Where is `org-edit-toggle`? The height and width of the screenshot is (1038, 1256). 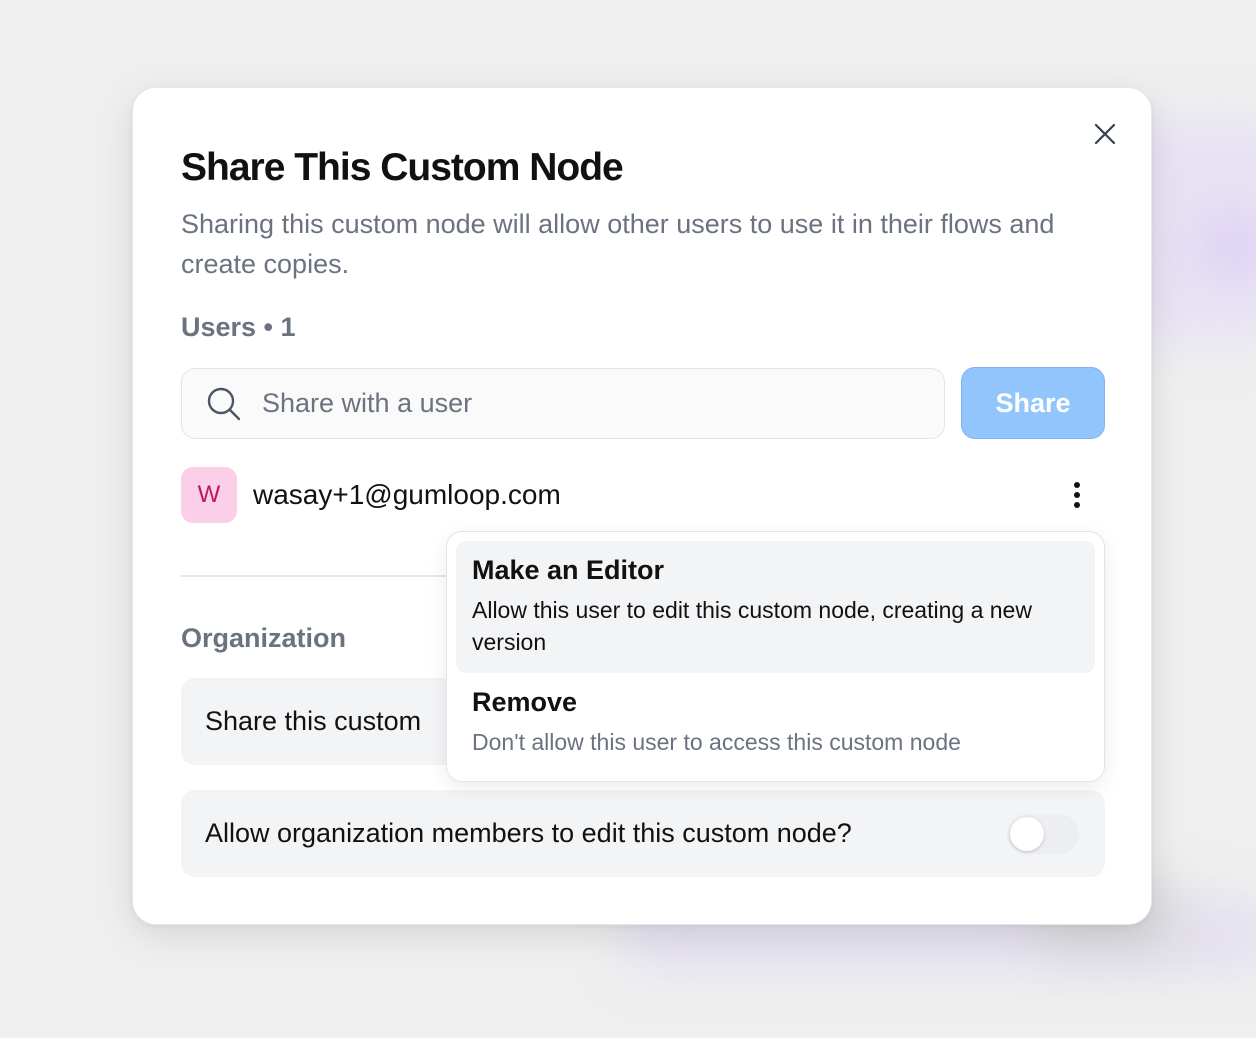 org-edit-toggle is located at coordinates (1043, 834).